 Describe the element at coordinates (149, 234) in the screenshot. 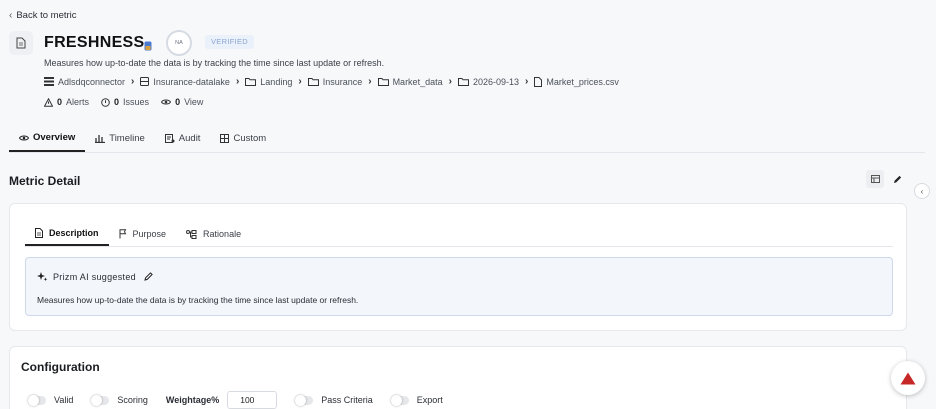

I see `subtab-label: Purpose` at that location.